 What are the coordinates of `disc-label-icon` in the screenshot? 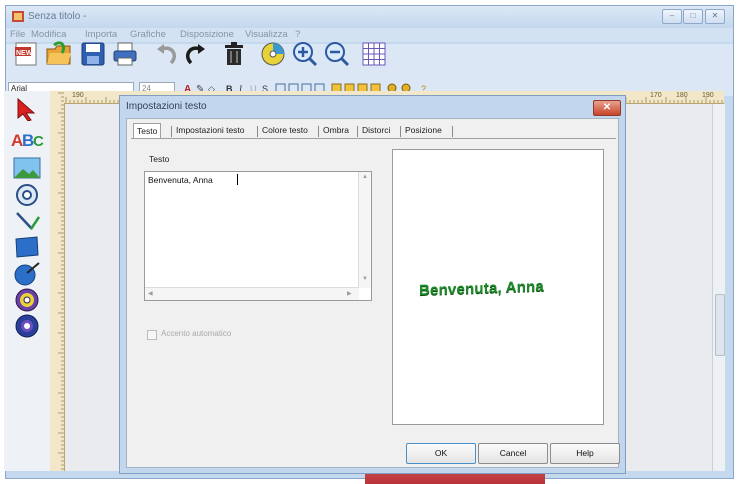 It's located at (27, 300).